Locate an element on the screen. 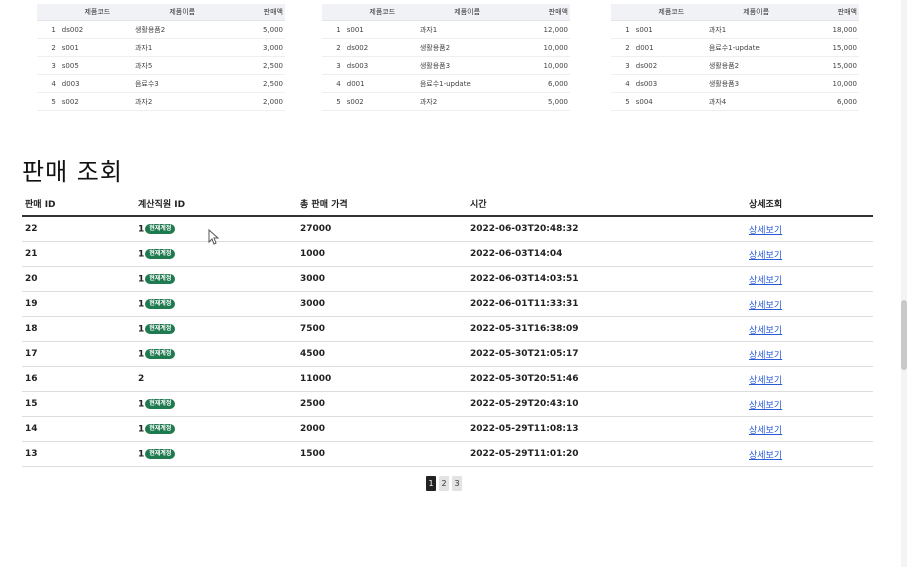 The width and height of the screenshot is (907, 567). cashier-id-header: 계산직원 ID is located at coordinates (216, 204).